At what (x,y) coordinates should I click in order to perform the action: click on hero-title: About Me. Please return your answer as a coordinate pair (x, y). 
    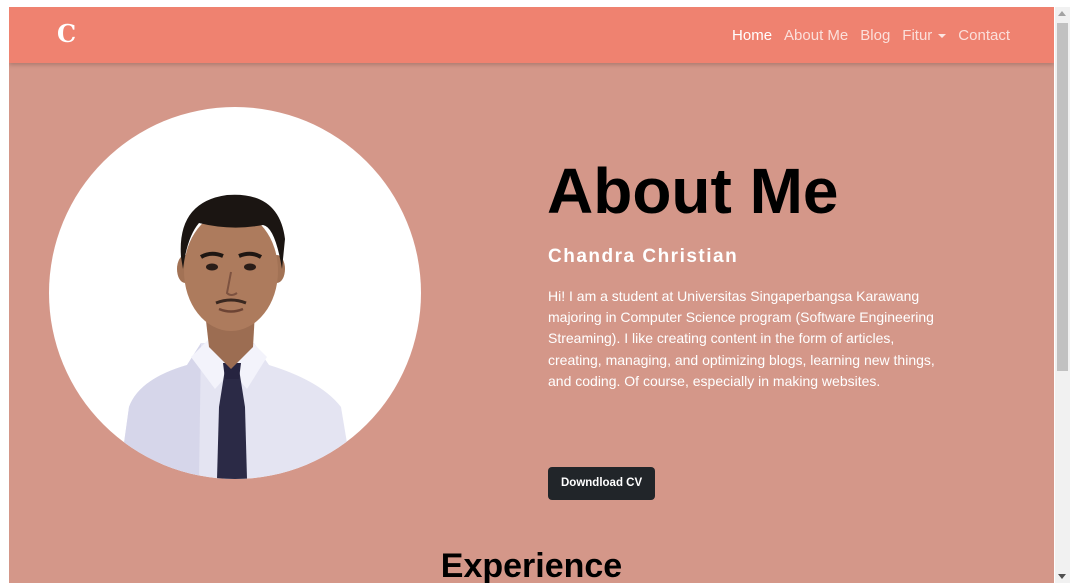
    Looking at the image, I should click on (693, 191).